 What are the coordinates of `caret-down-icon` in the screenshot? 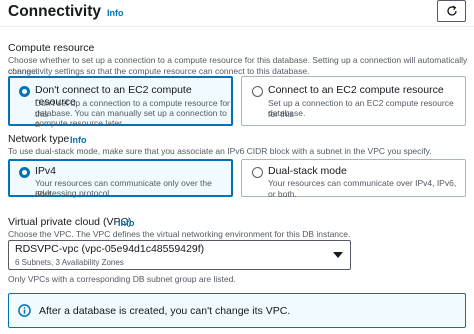 It's located at (338, 255).